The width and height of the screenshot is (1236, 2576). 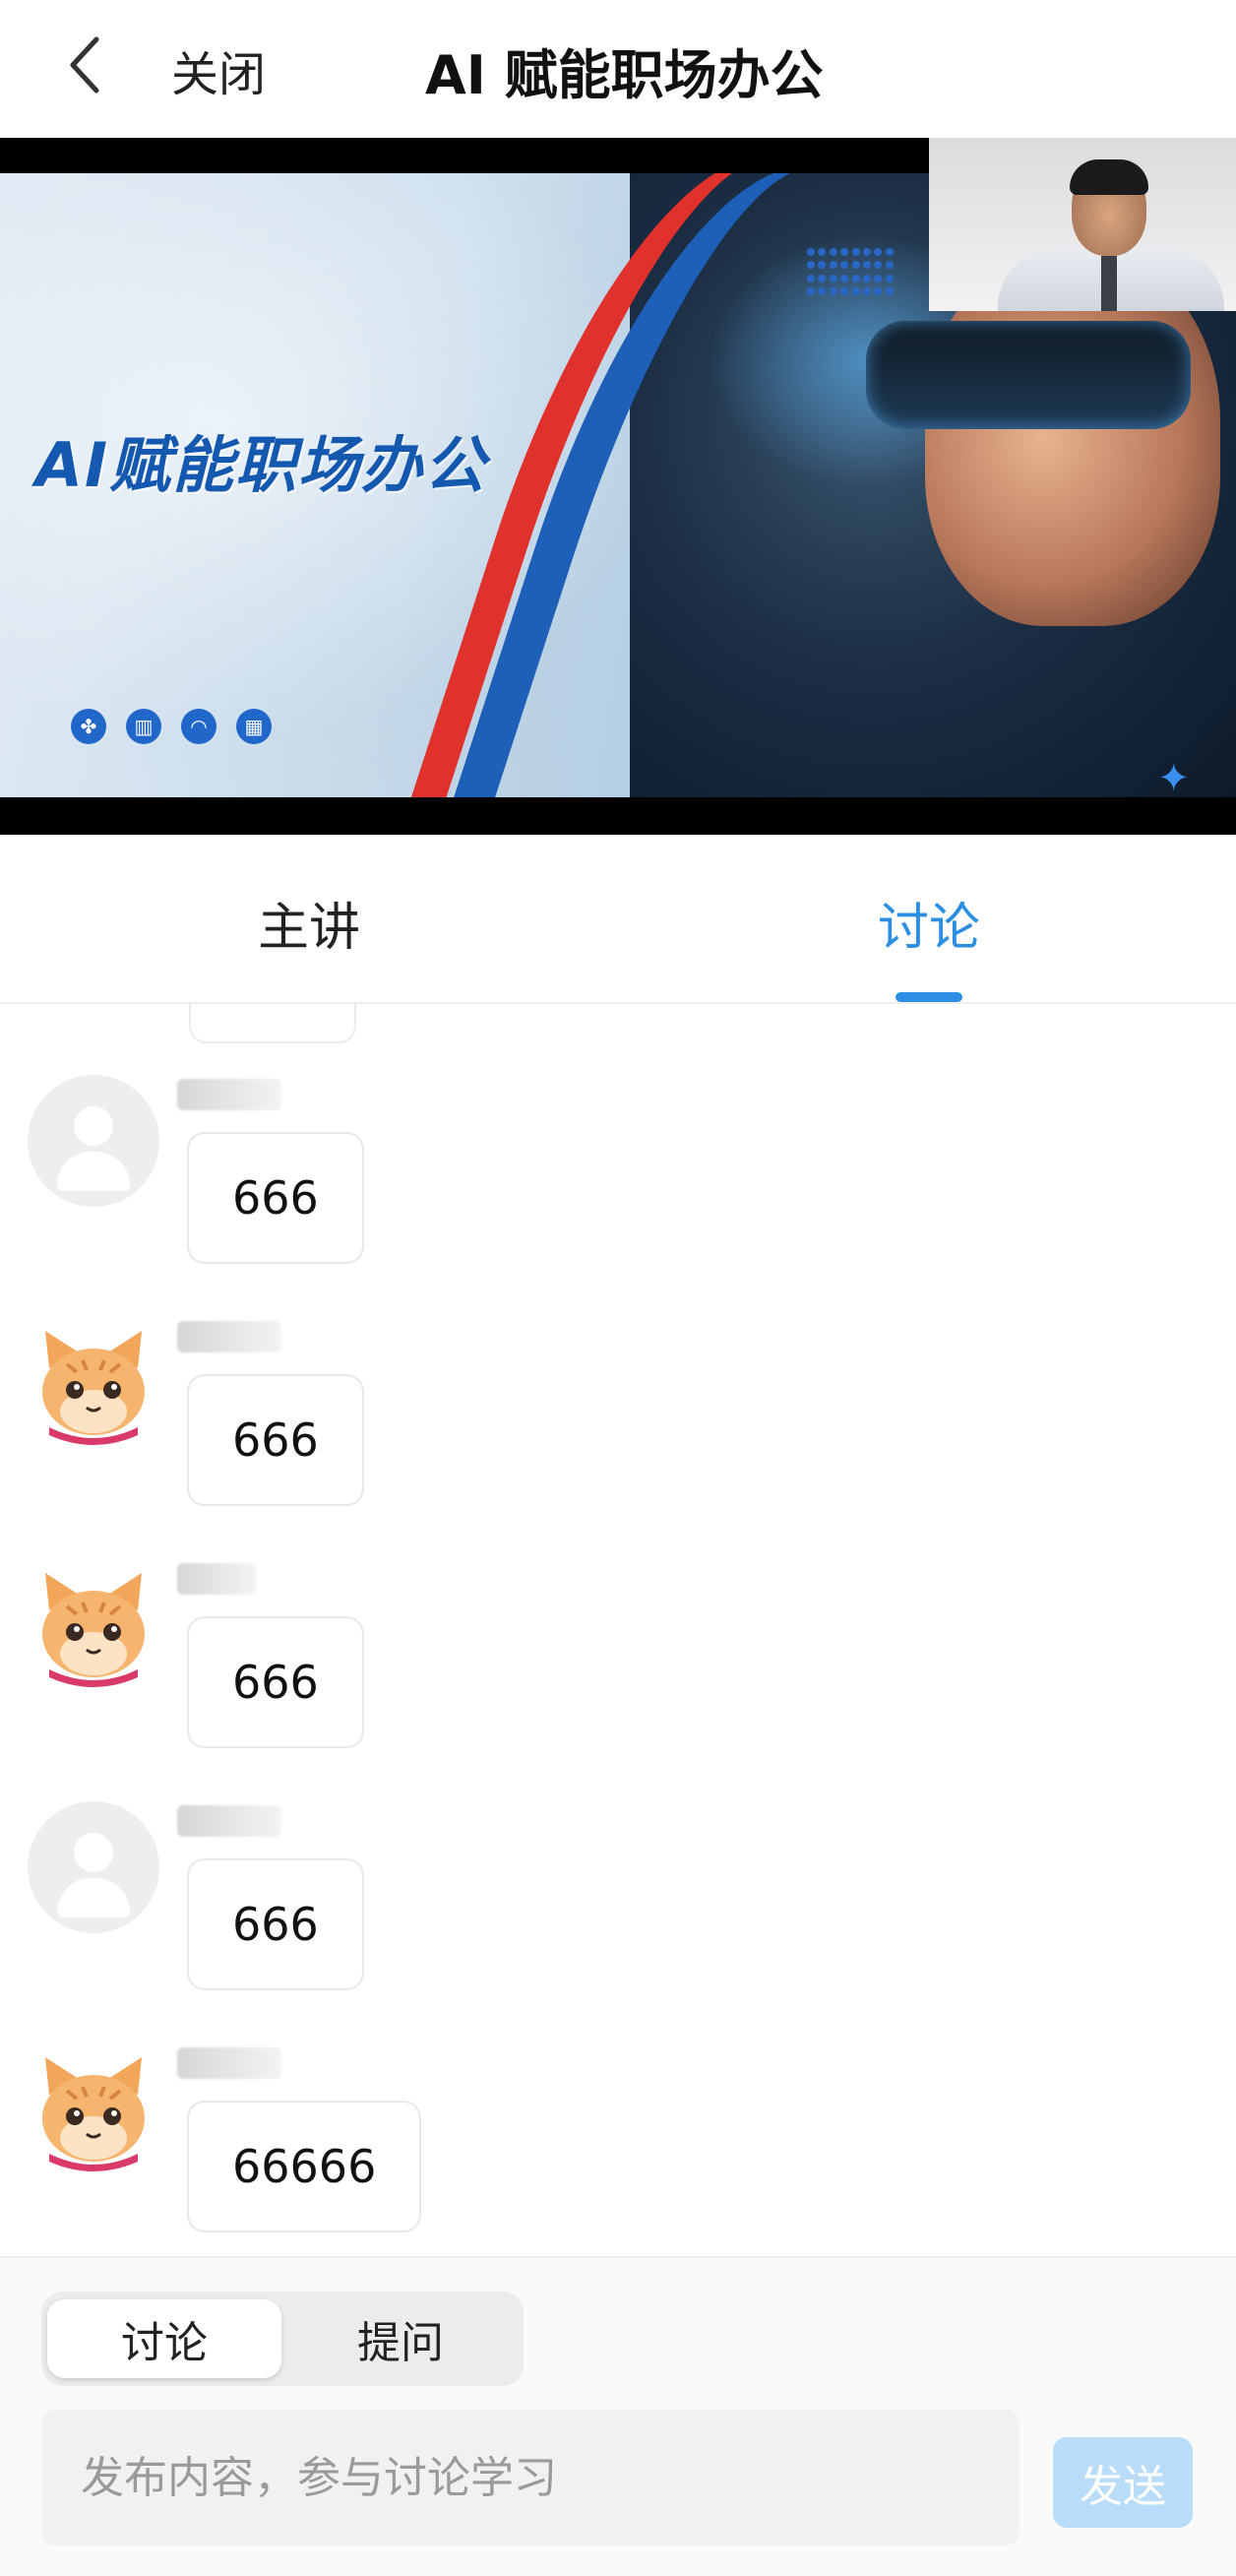 I want to click on chevron-left-icon, so click(x=84, y=65).